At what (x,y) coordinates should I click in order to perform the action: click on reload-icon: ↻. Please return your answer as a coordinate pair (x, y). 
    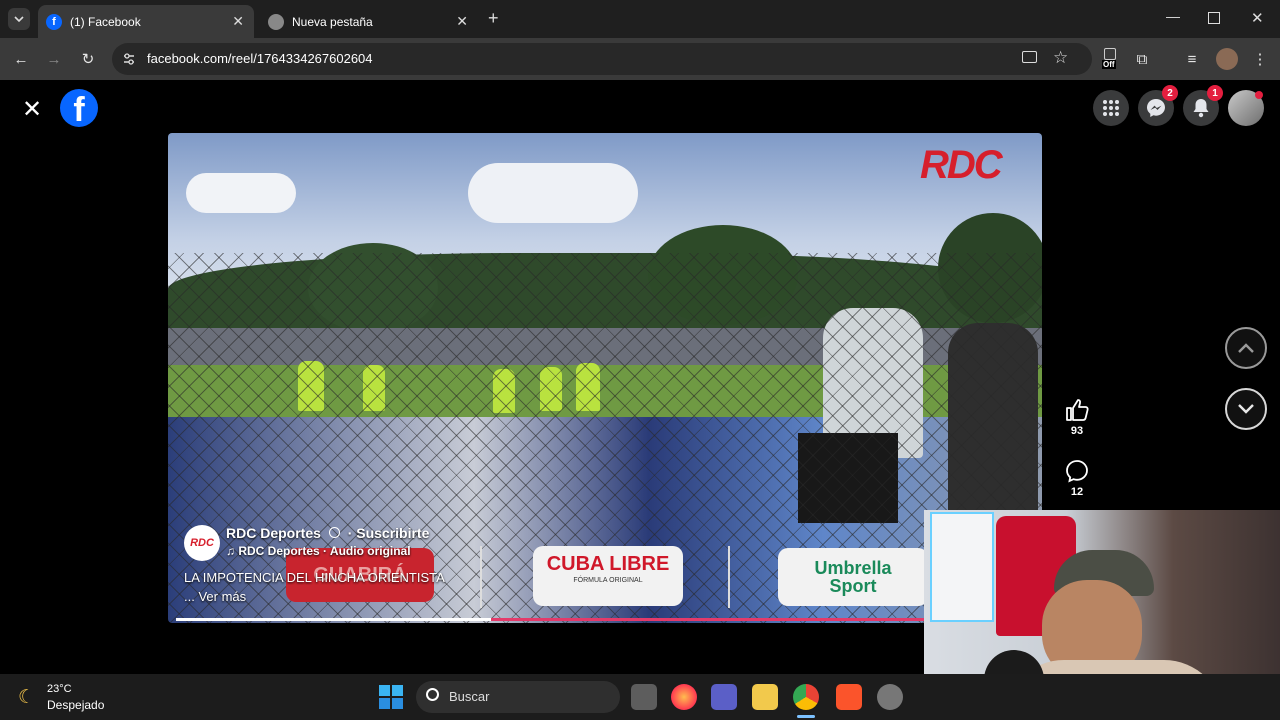
    Looking at the image, I should click on (88, 59).